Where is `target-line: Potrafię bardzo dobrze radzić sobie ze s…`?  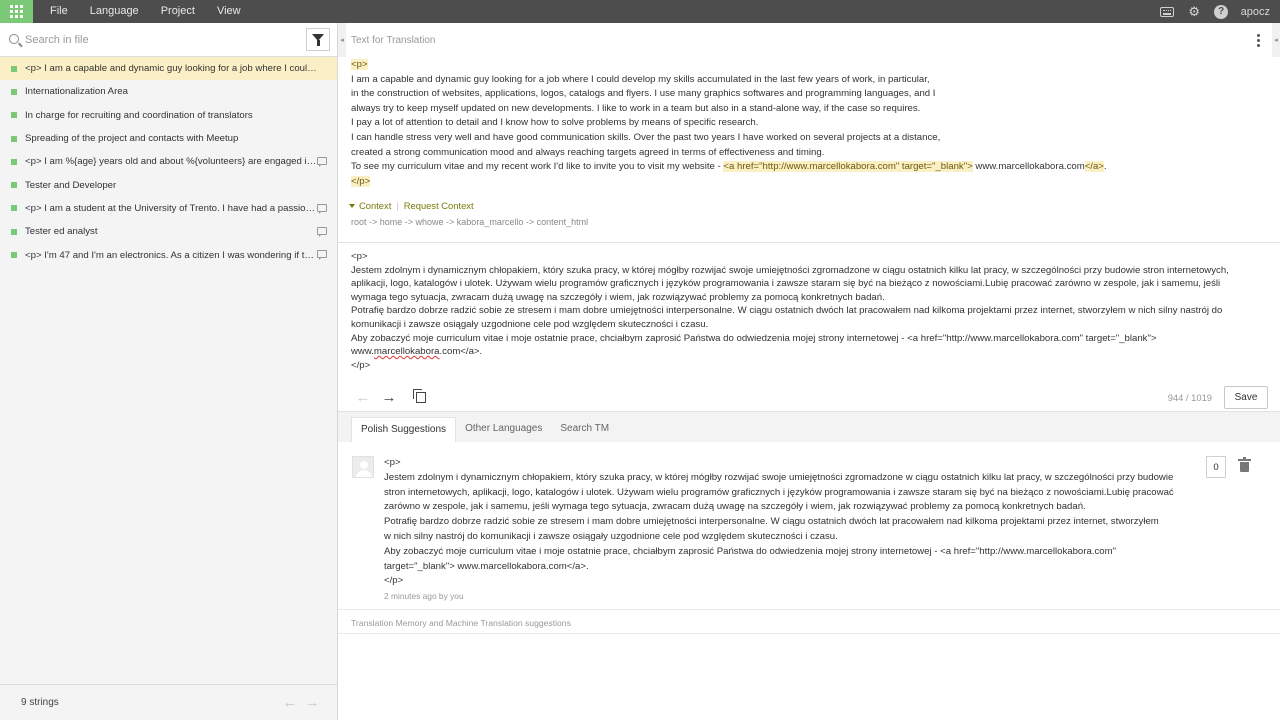
target-line: Potrafię bardzo dobrze radzić sobie ze s… is located at coordinates (787, 311).